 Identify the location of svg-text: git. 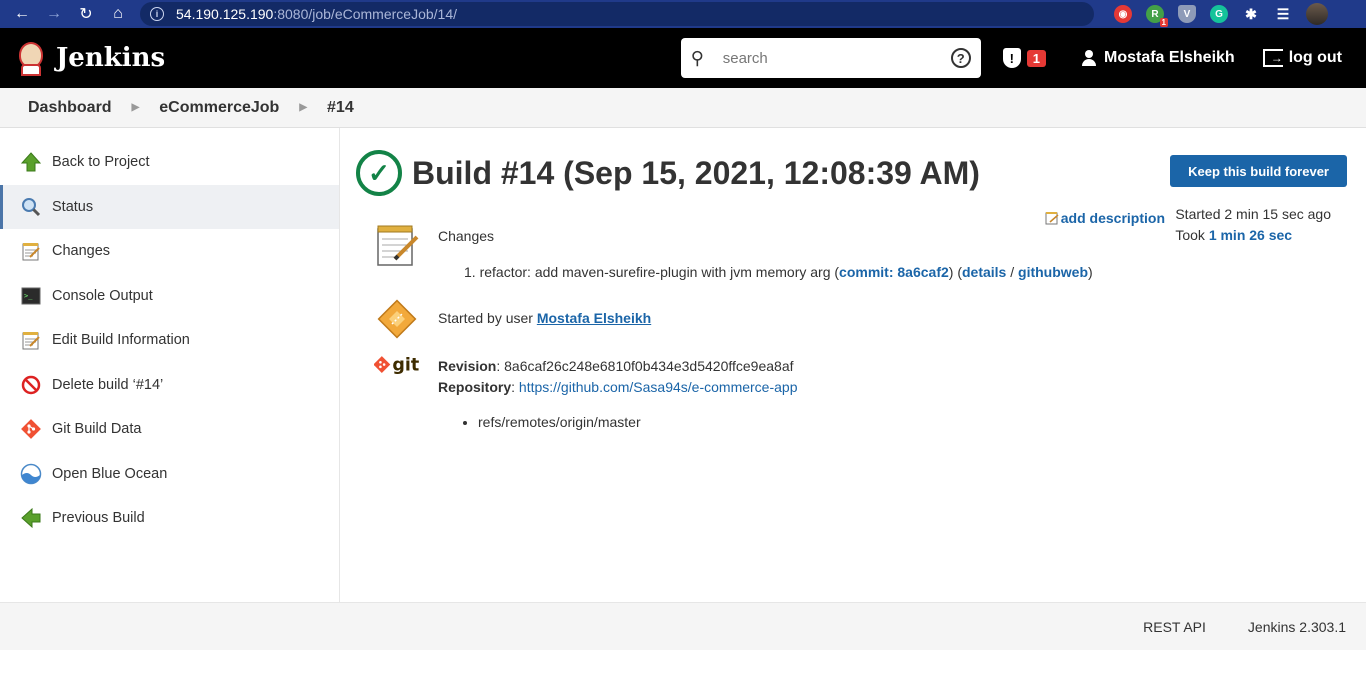
(405, 366).